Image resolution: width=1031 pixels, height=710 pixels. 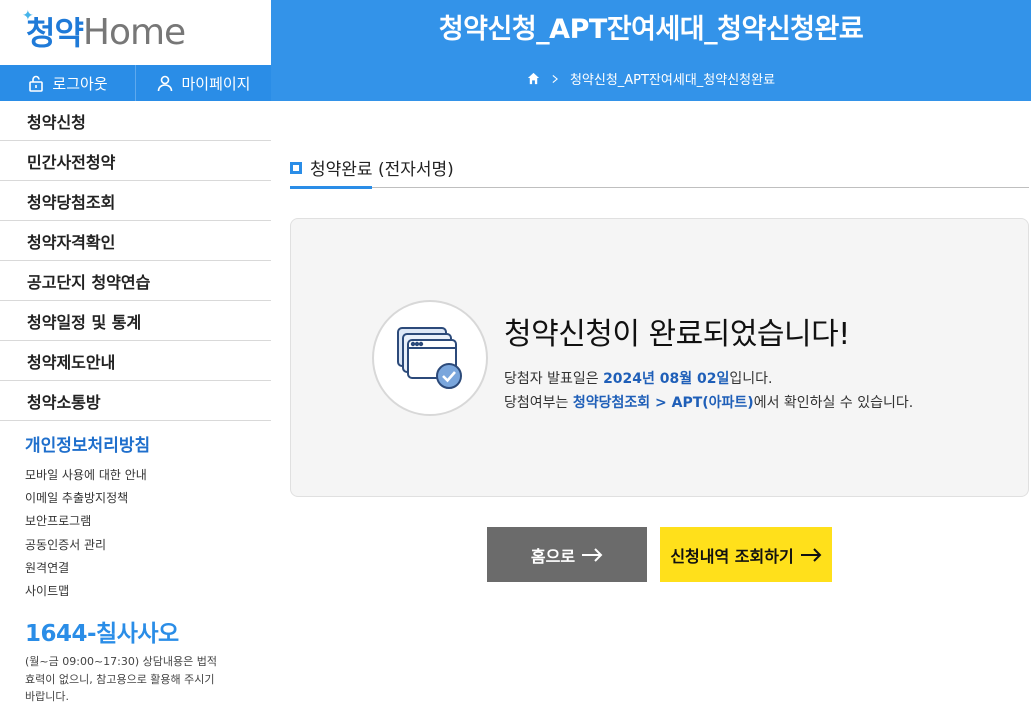 I want to click on home-icon, so click(x=533, y=78).